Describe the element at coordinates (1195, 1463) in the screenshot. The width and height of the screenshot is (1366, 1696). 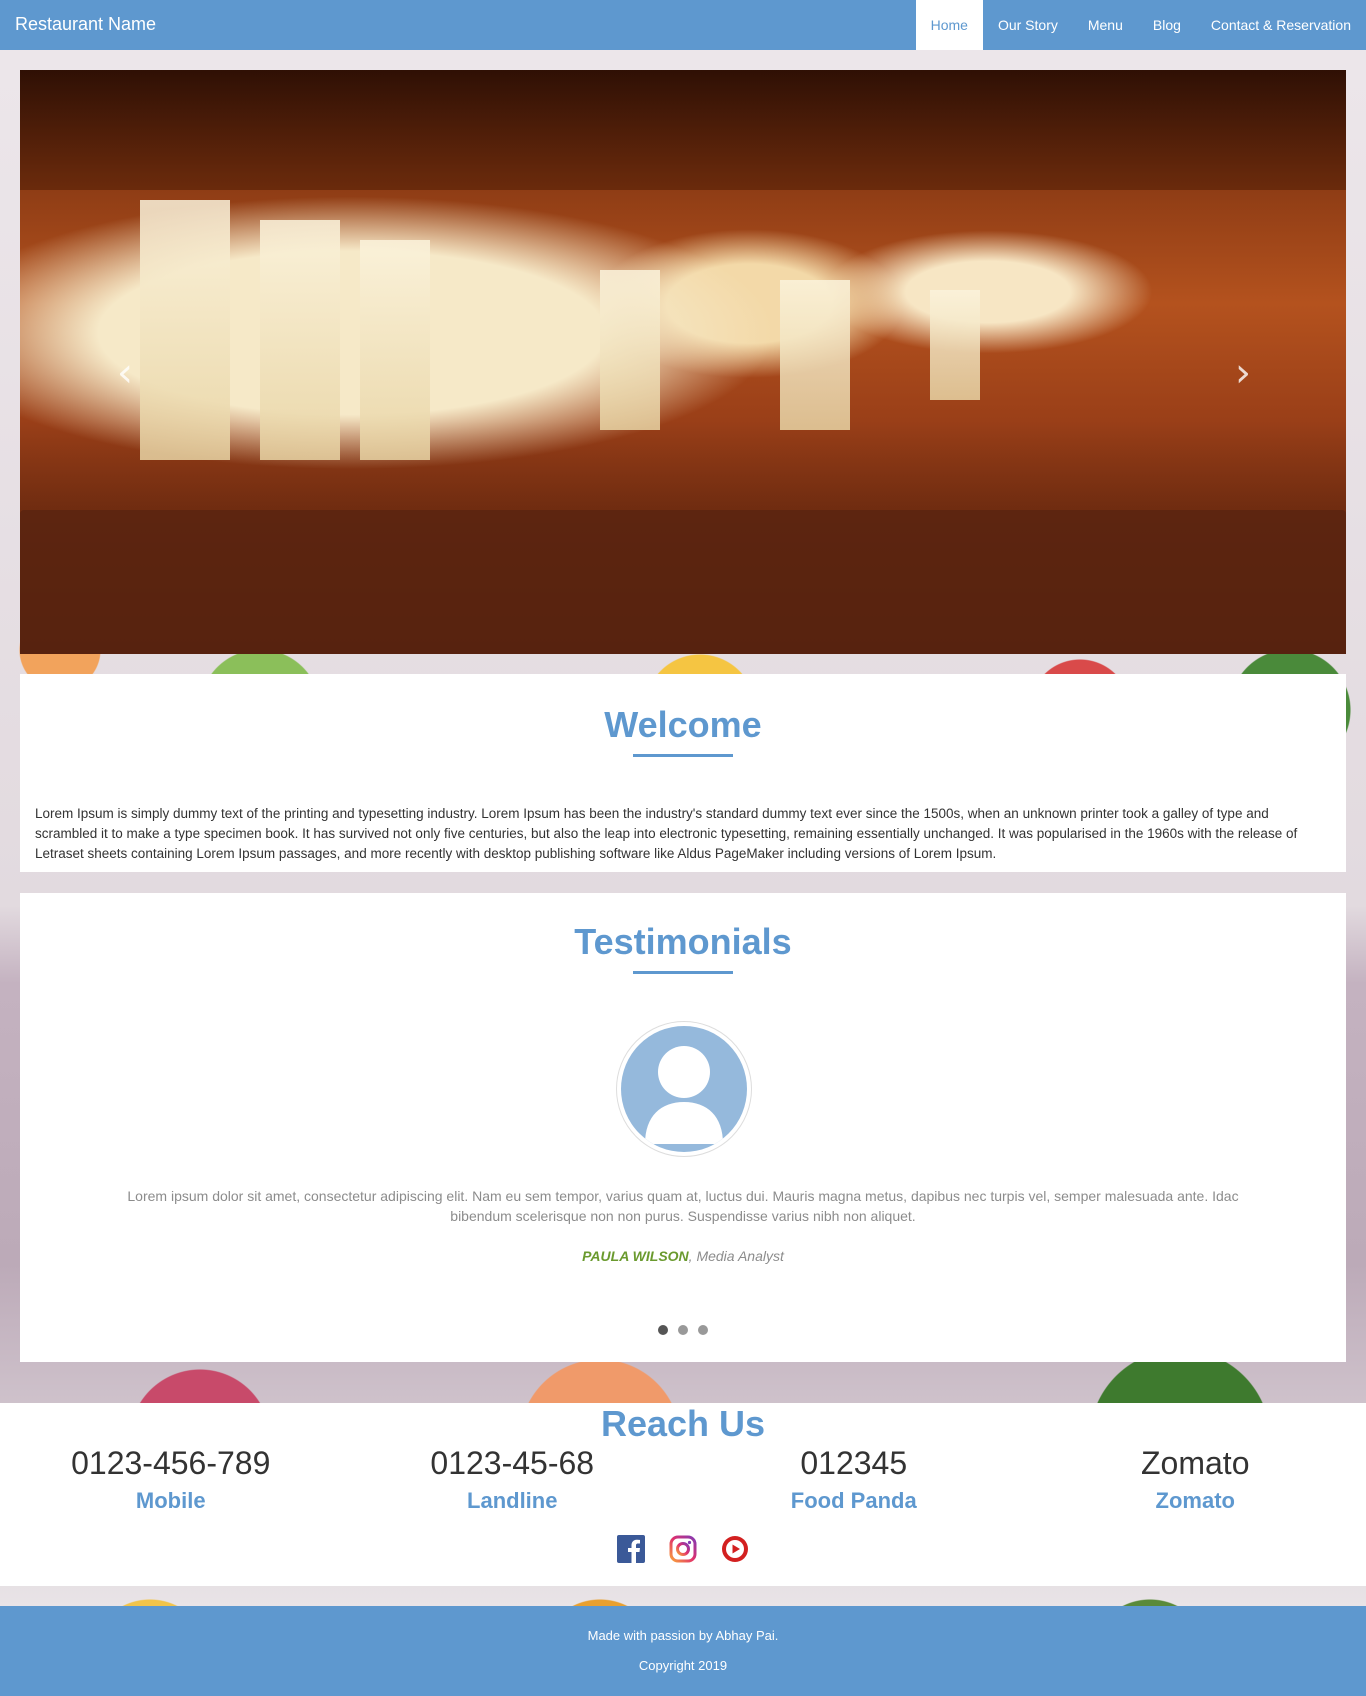
I see `contact-value: Zomato` at that location.